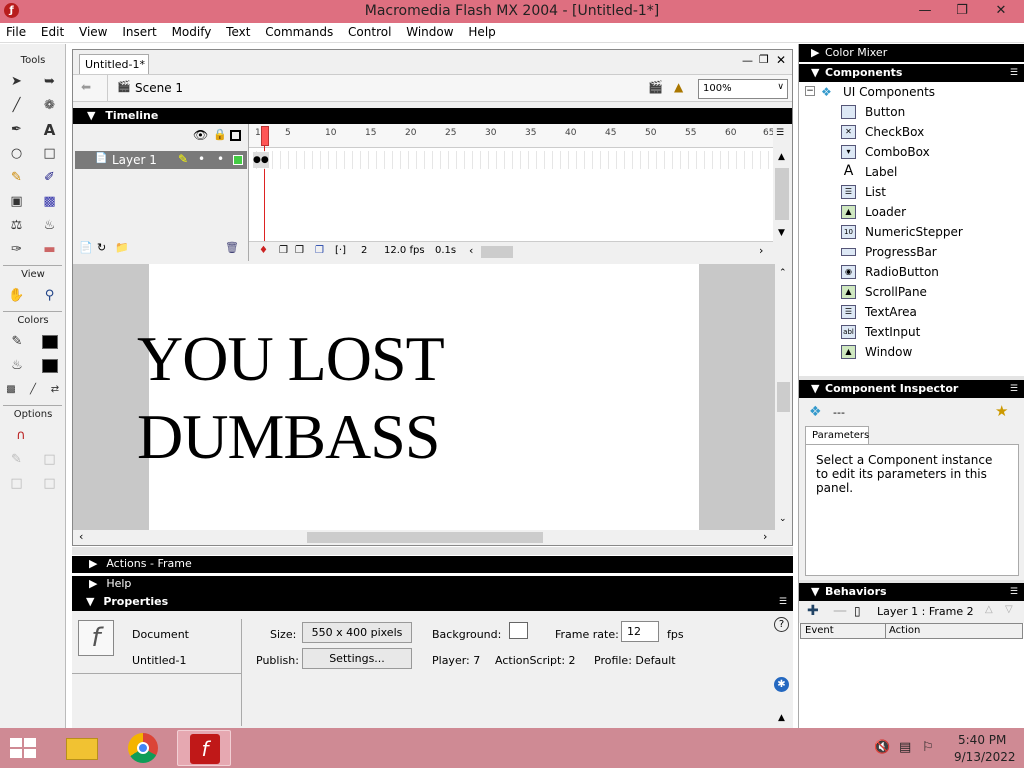 This screenshot has width=1024, height=768. What do you see at coordinates (911, 272) in the screenshot?
I see `component-radiobutton: ◉ RadioButton` at bounding box center [911, 272].